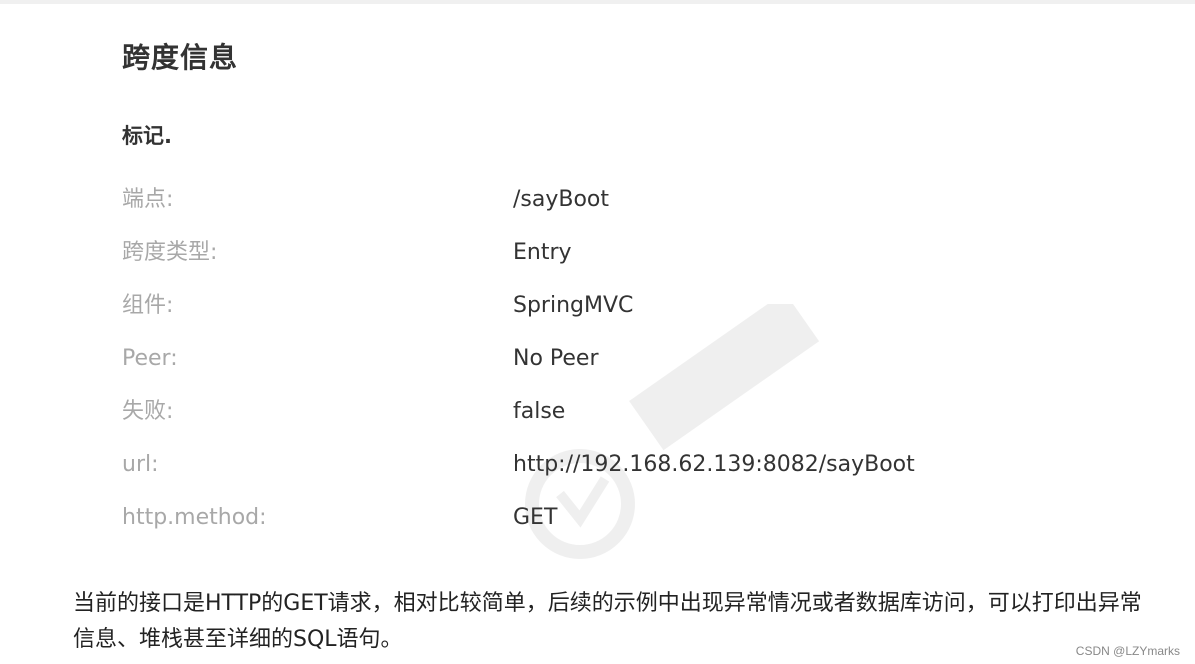 This screenshot has width=1195, height=664. Describe the element at coordinates (535, 517) in the screenshot. I see `tag-value: GET` at that location.